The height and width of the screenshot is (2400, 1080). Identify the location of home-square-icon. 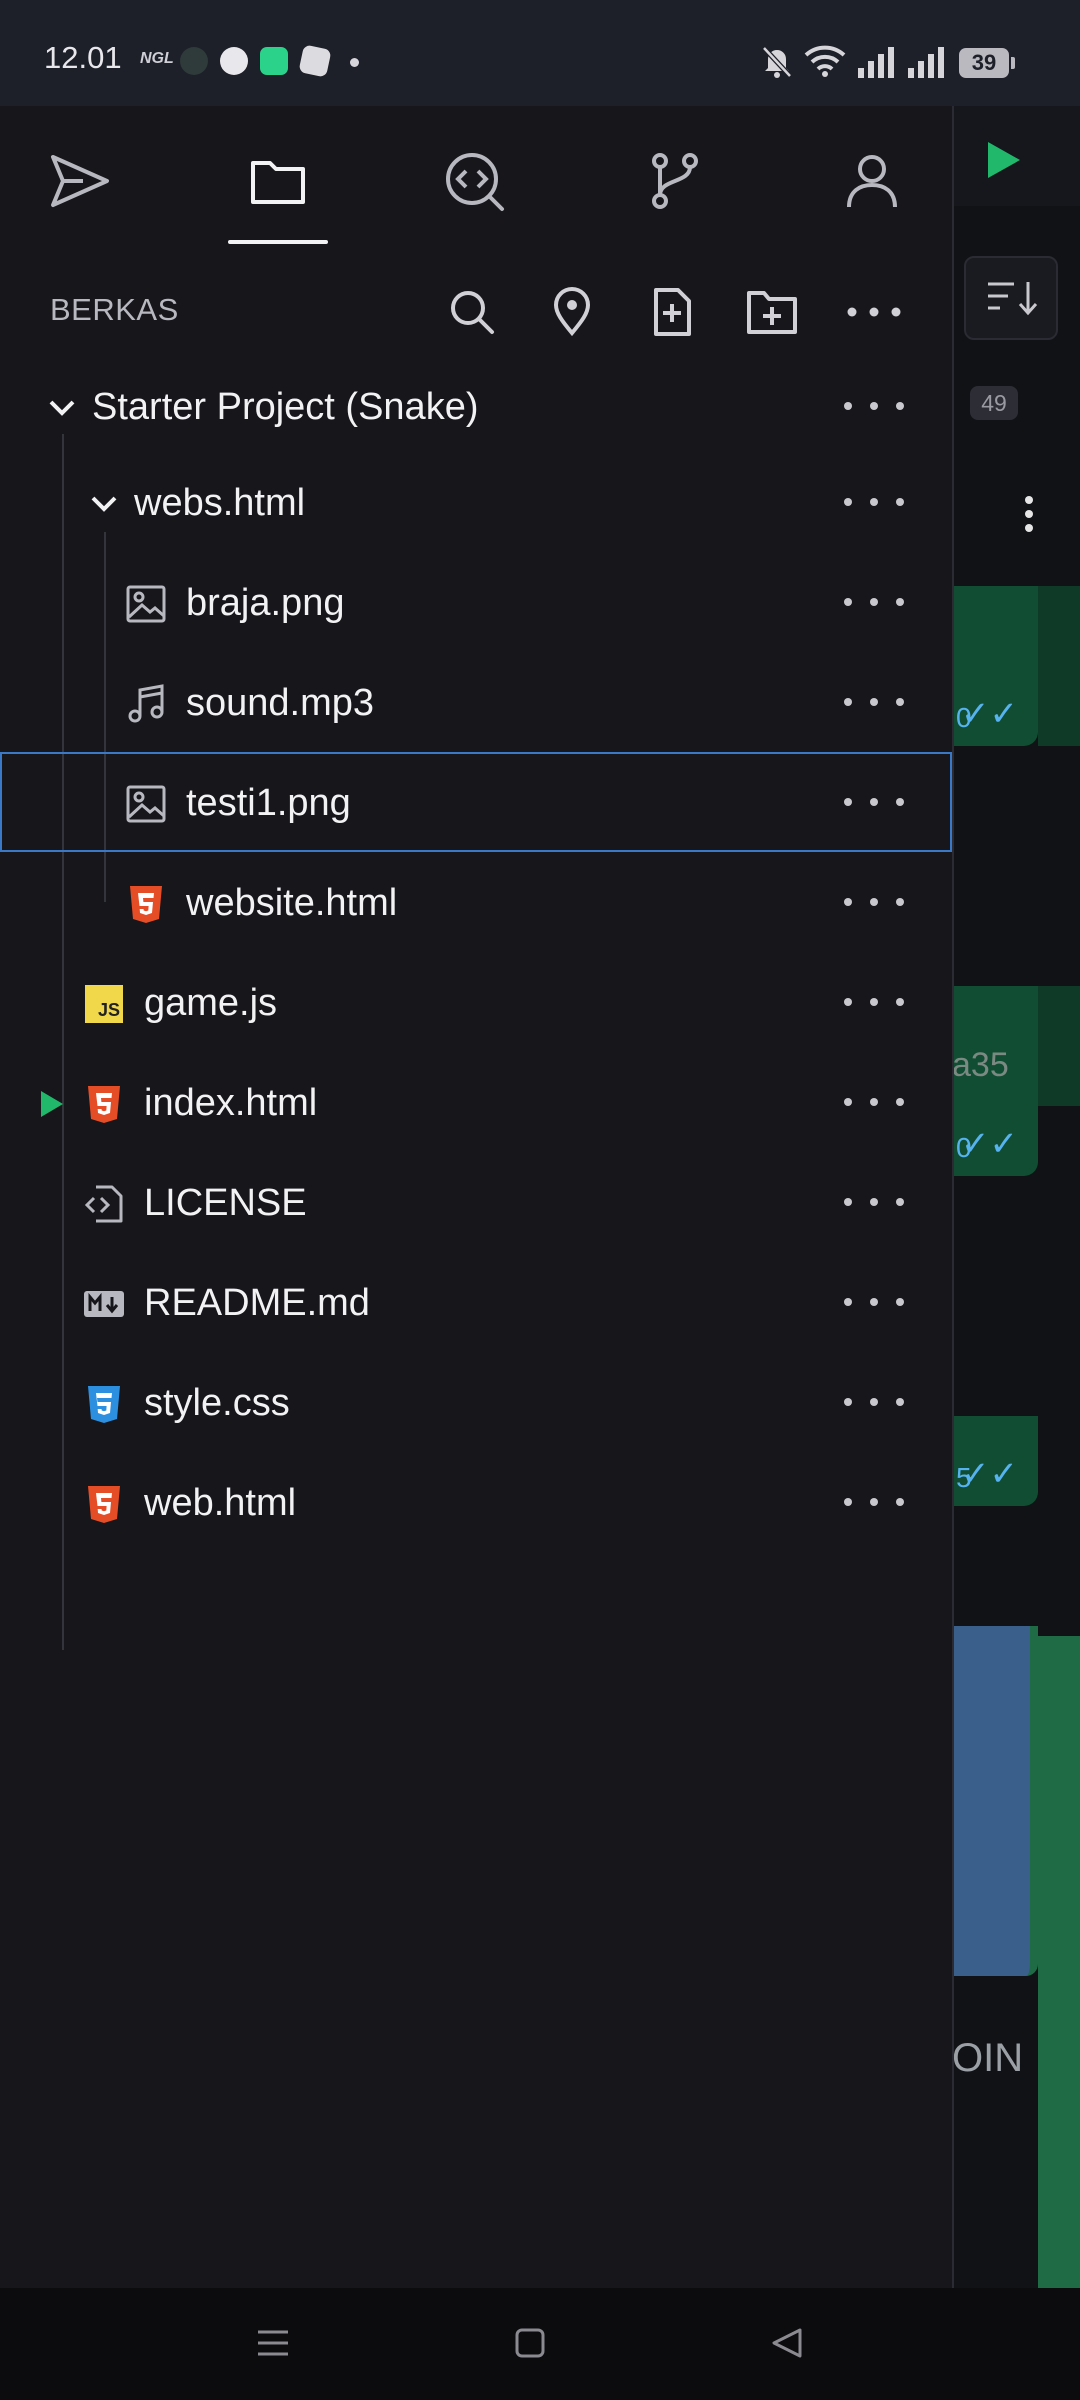
(530, 2343).